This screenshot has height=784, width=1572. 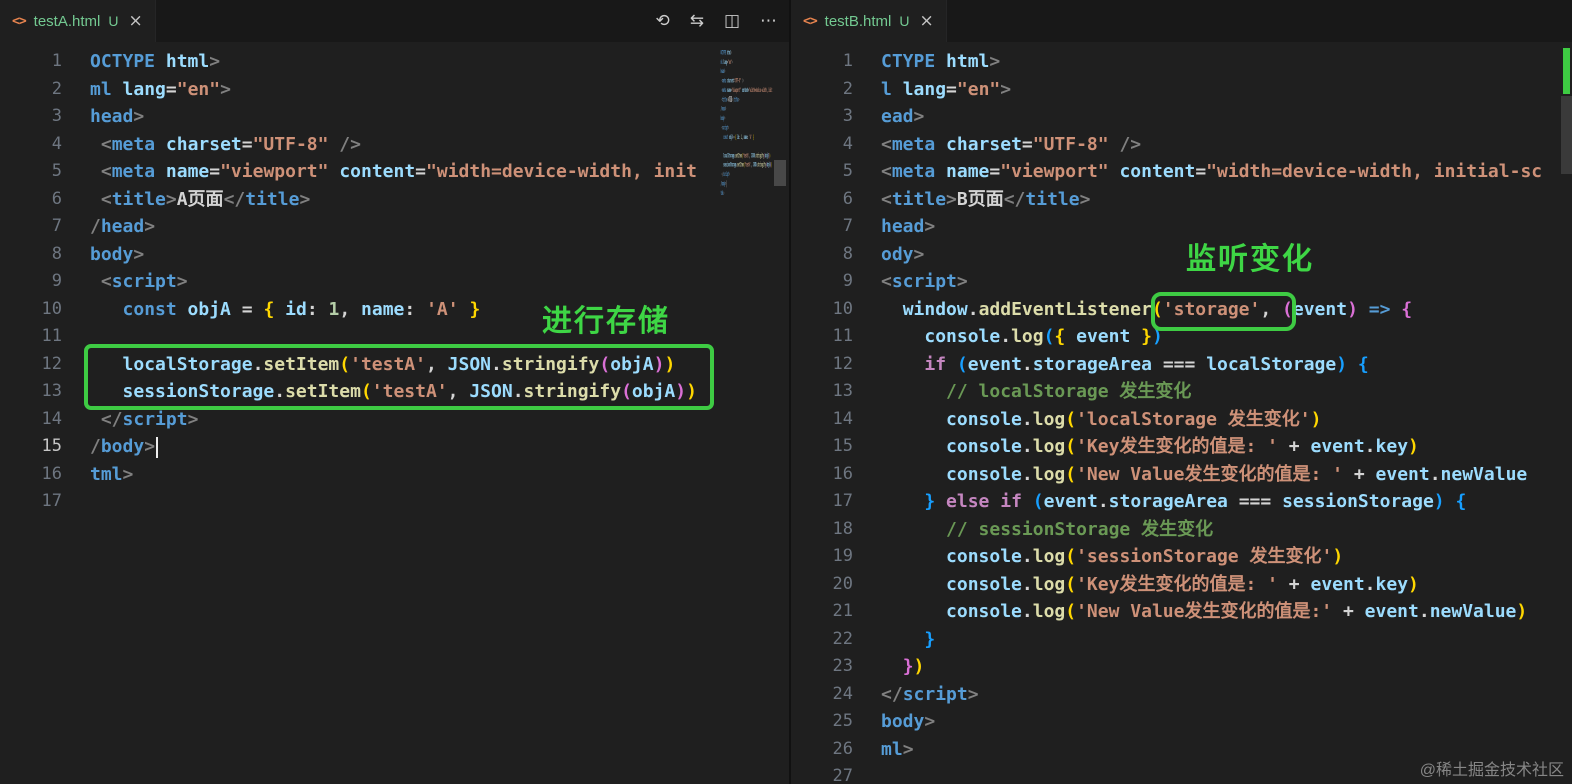 I want to click on tabbar-right: <> testB.html U ×, so click(x=1181, y=21).